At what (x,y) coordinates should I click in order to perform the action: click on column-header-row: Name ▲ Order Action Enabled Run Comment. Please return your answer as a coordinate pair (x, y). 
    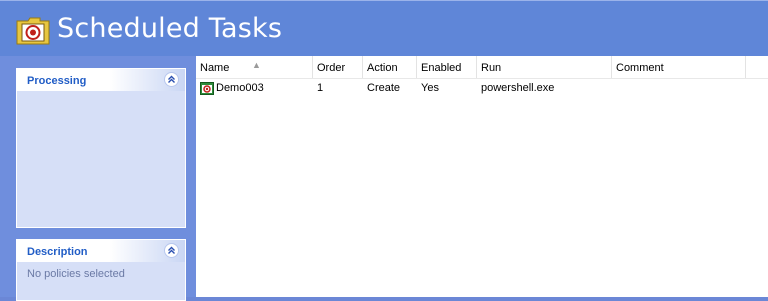
    Looking at the image, I should click on (482, 67).